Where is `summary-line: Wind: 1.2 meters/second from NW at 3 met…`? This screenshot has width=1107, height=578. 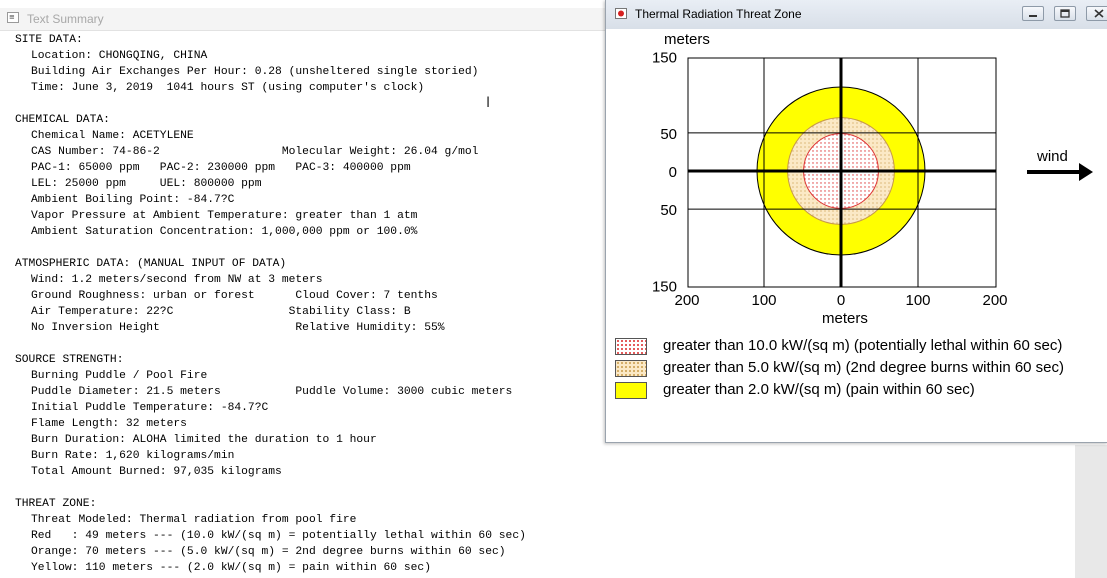
summary-line: Wind: 1.2 meters/second from NW at 3 met… is located at coordinates (177, 280).